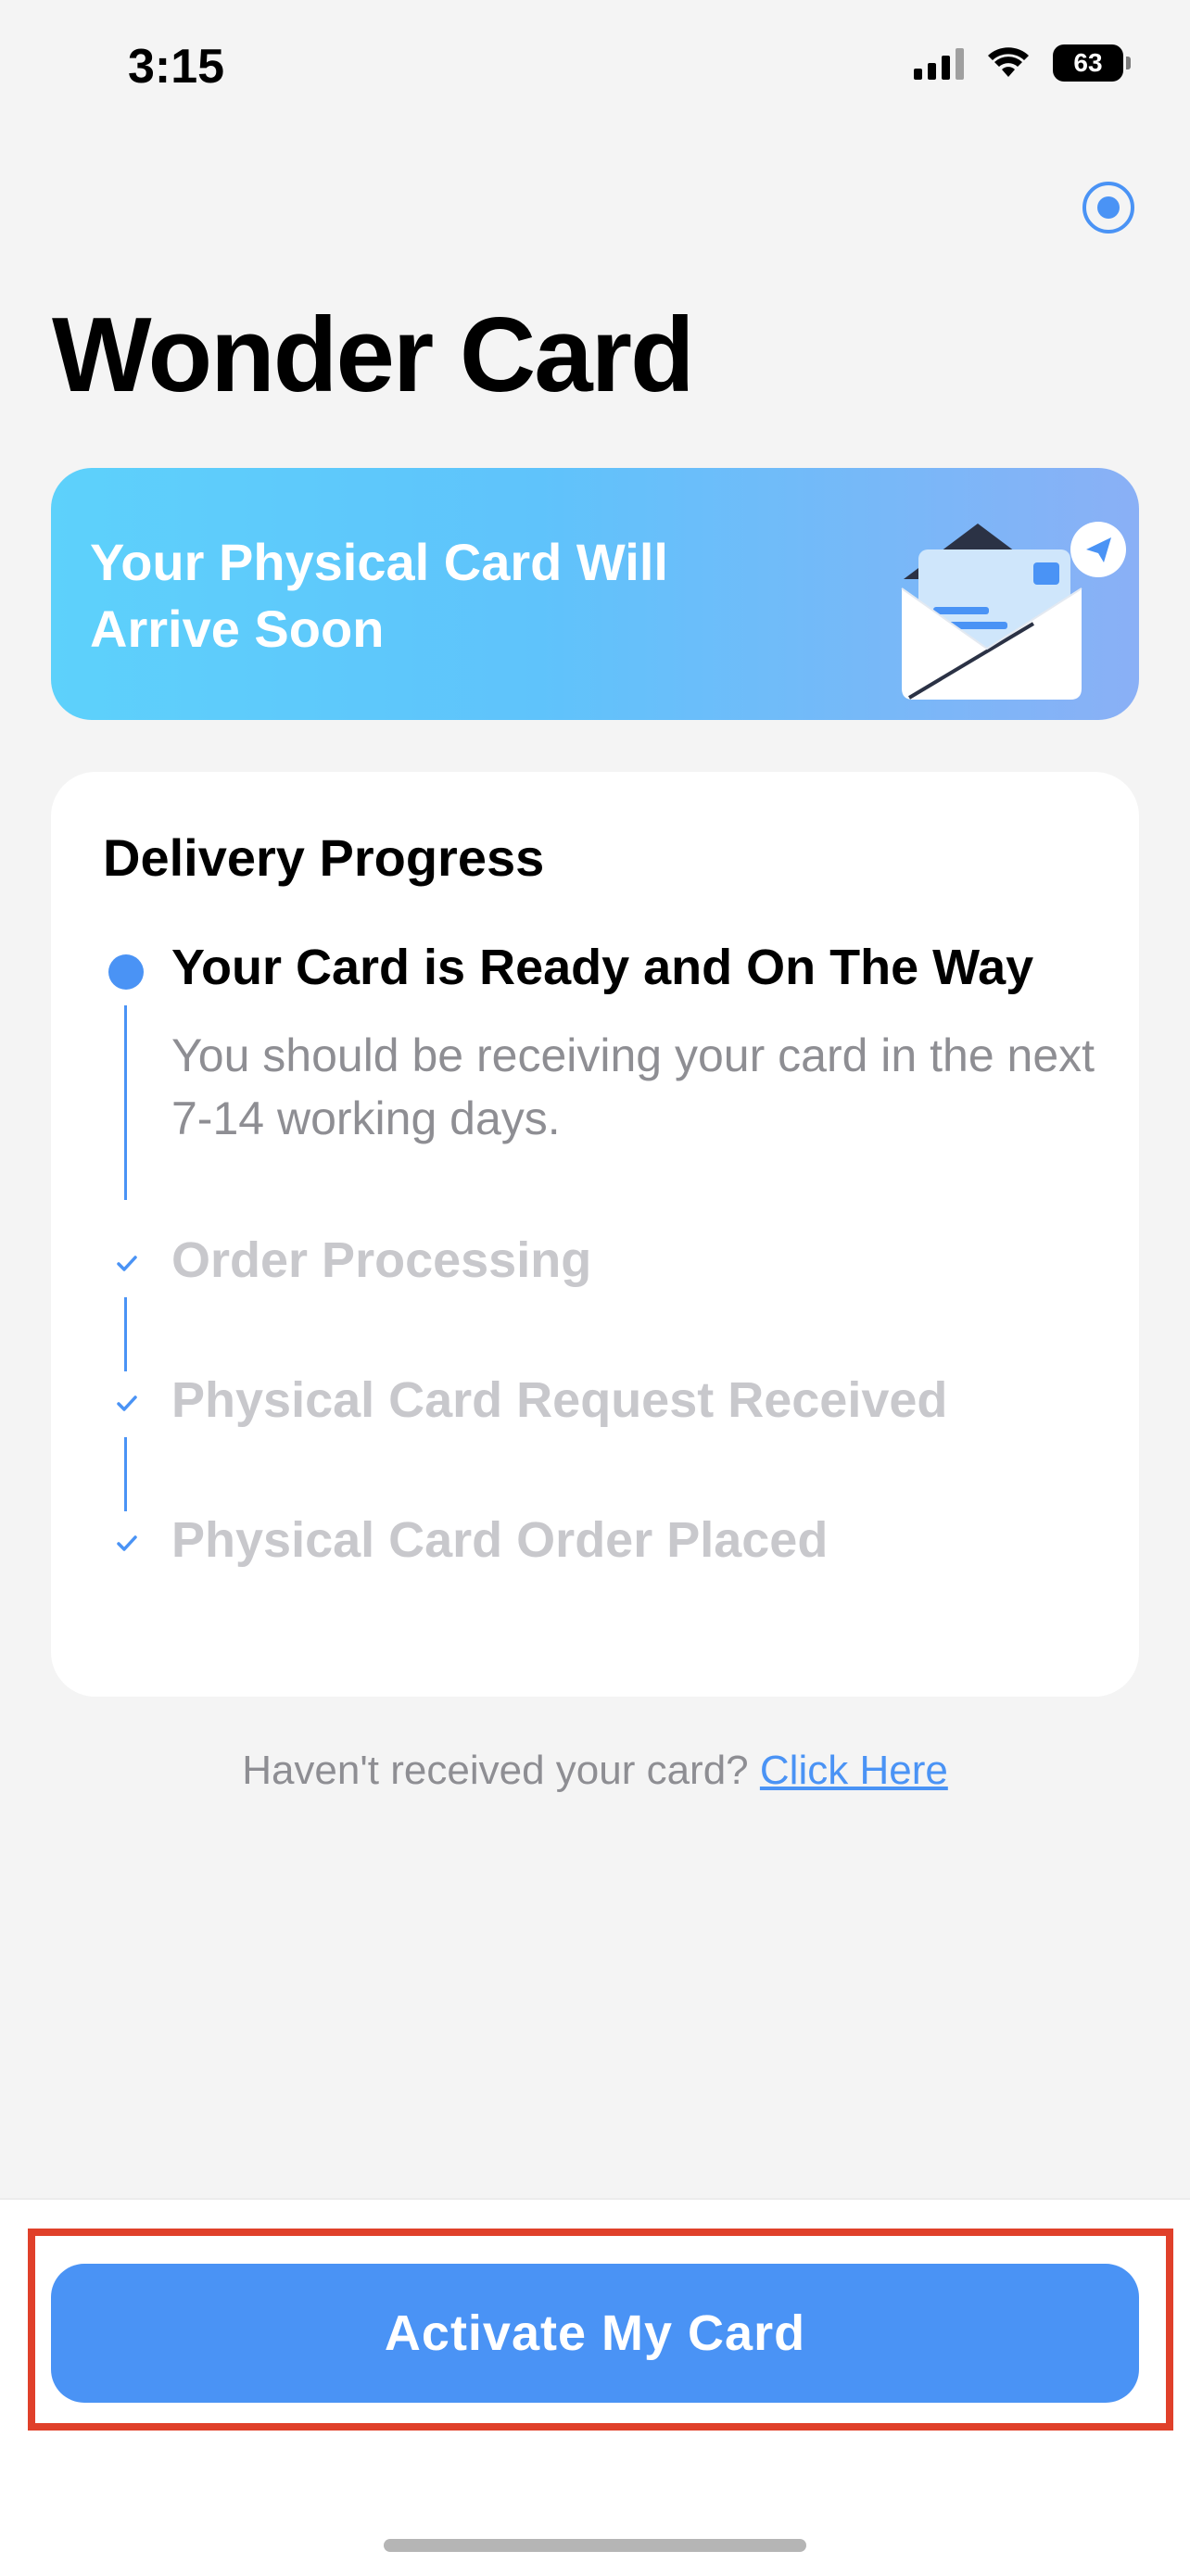 The image size is (1190, 2576). What do you see at coordinates (379, 595) in the screenshot?
I see `banner-text: Your Physical Card Will Arrive Soon` at bounding box center [379, 595].